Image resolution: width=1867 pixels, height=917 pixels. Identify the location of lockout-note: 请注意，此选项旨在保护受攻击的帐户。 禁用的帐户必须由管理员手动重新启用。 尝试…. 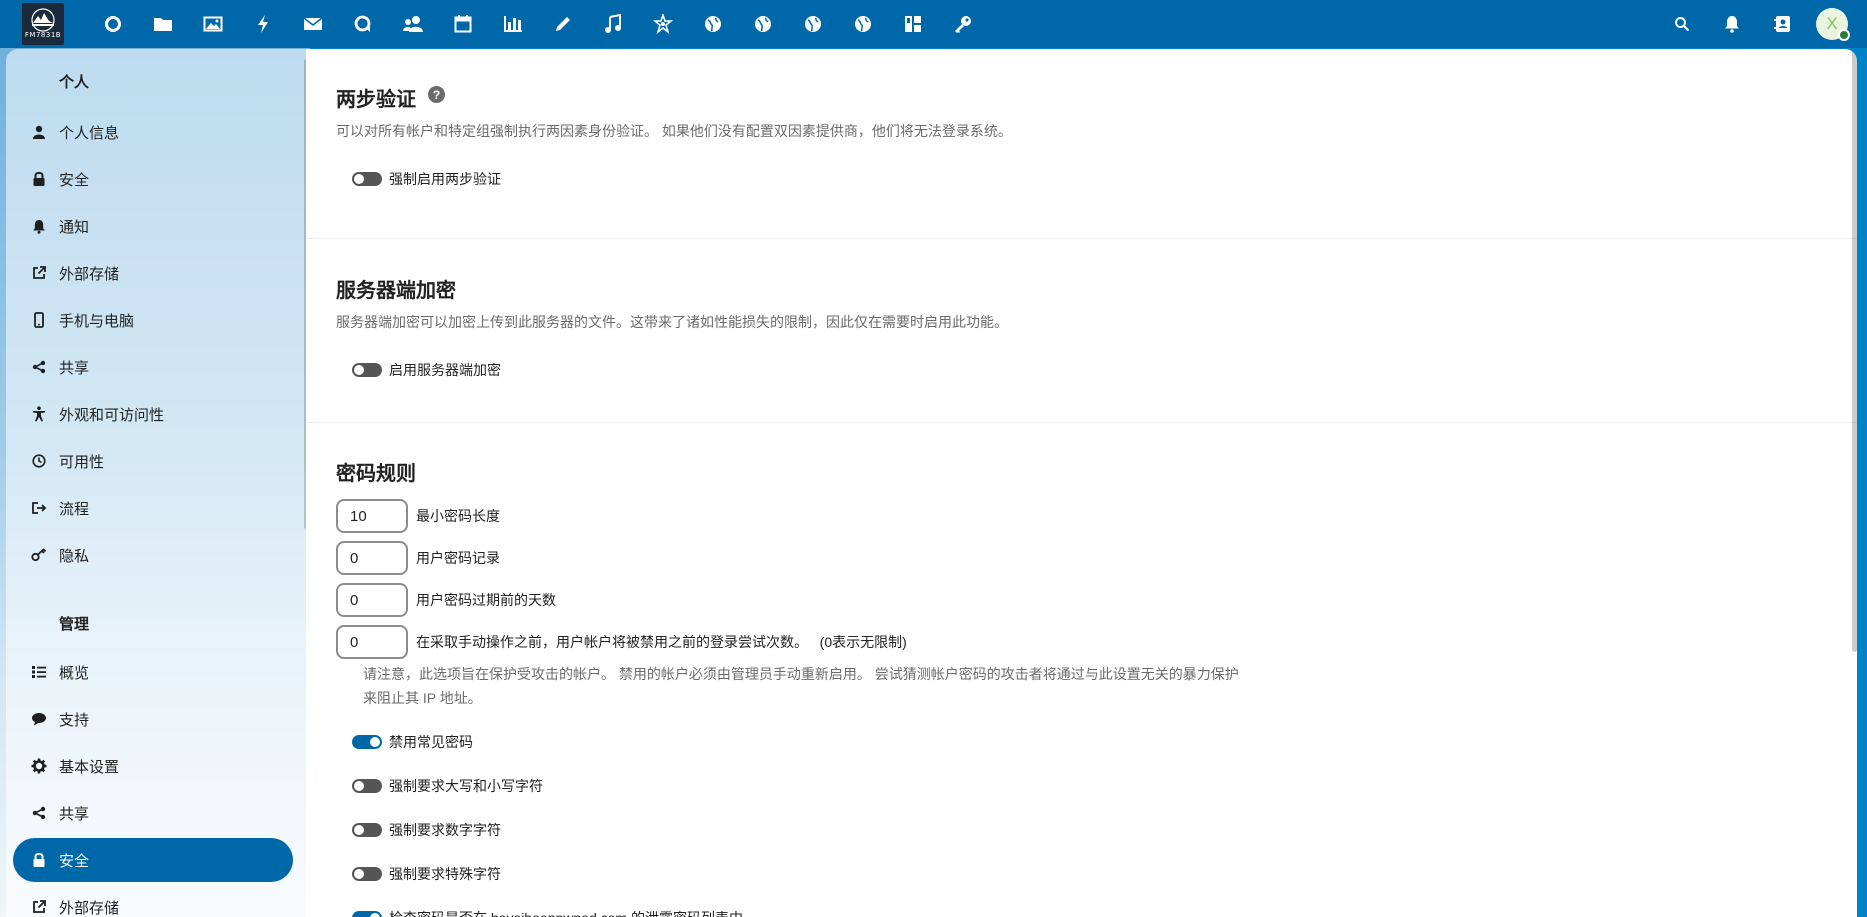
(801, 686).